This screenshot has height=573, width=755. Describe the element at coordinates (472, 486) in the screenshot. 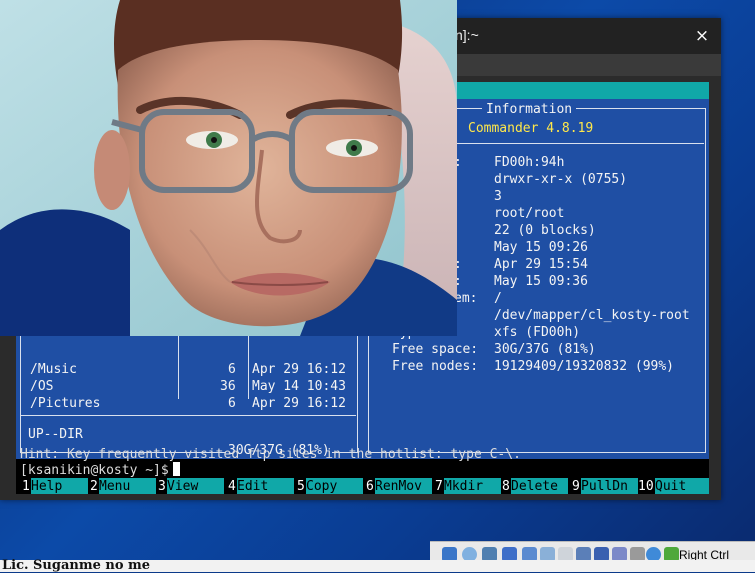

I see `fkey-label: Mkdir` at that location.